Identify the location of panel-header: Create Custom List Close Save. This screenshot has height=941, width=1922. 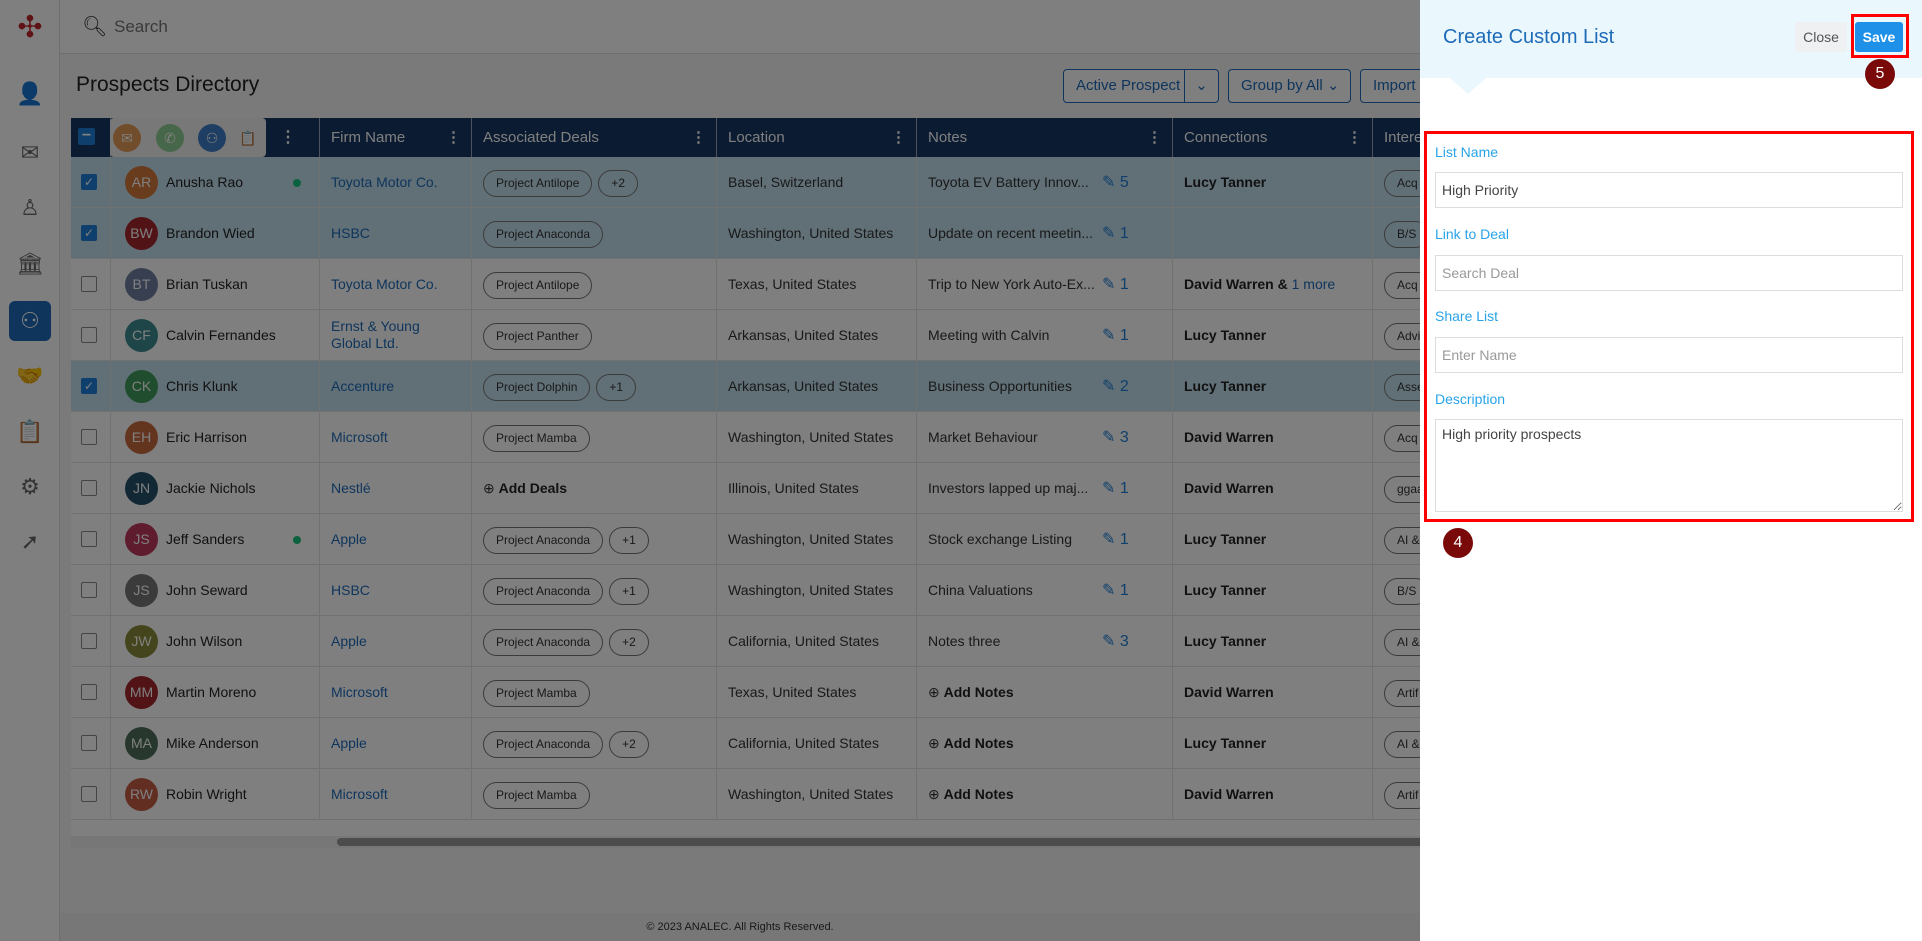
(1671, 39).